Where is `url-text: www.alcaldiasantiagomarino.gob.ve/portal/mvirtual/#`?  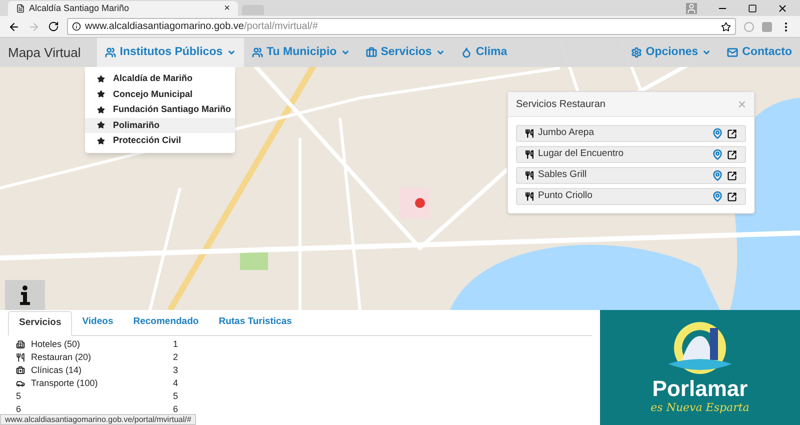 url-text: www.alcaldiasantiagomarino.gob.ve/portal/mvirtual/# is located at coordinates (201, 27).